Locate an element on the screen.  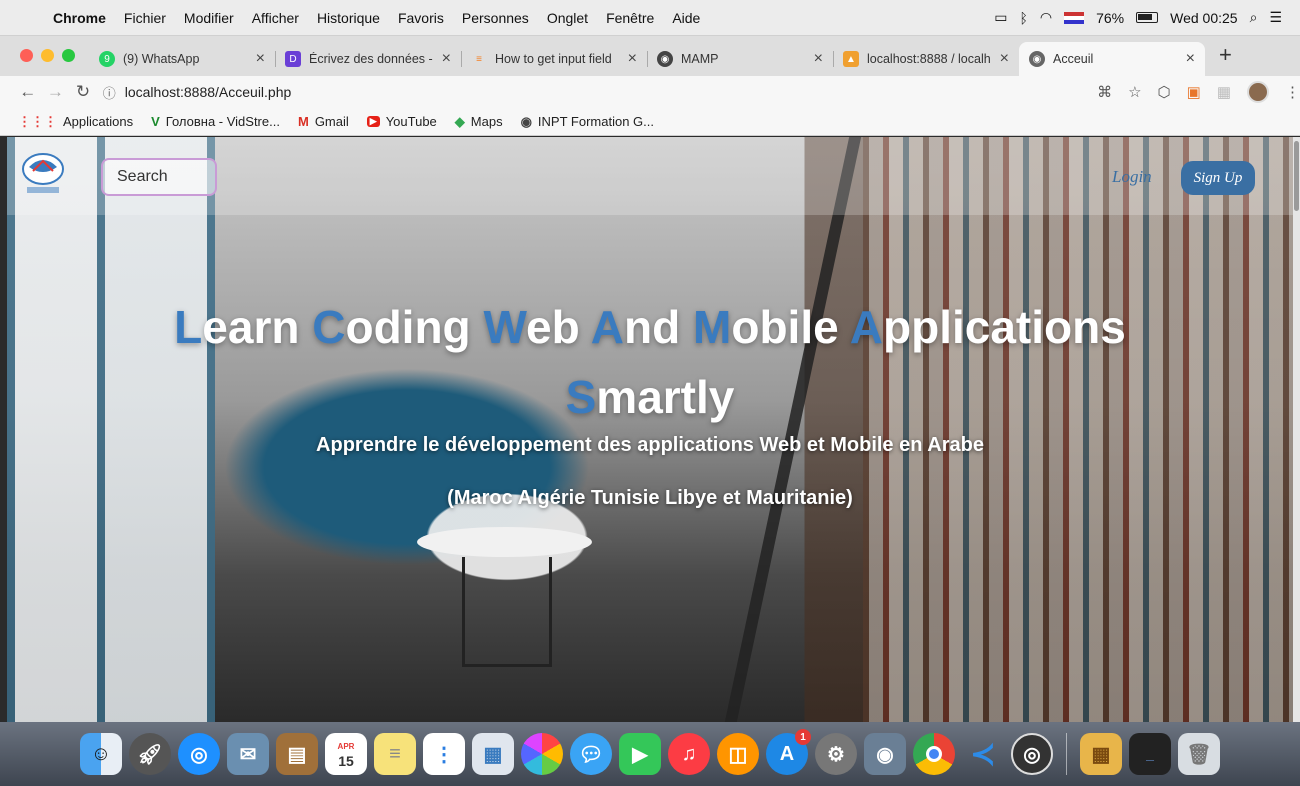
tab-title: (9) WhatsApp is located at coordinates (161, 59).